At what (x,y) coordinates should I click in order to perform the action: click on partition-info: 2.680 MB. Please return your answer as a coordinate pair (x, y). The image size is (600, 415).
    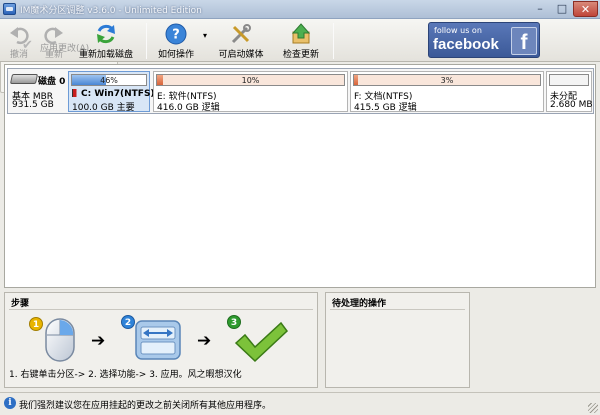
    Looking at the image, I should click on (571, 105).